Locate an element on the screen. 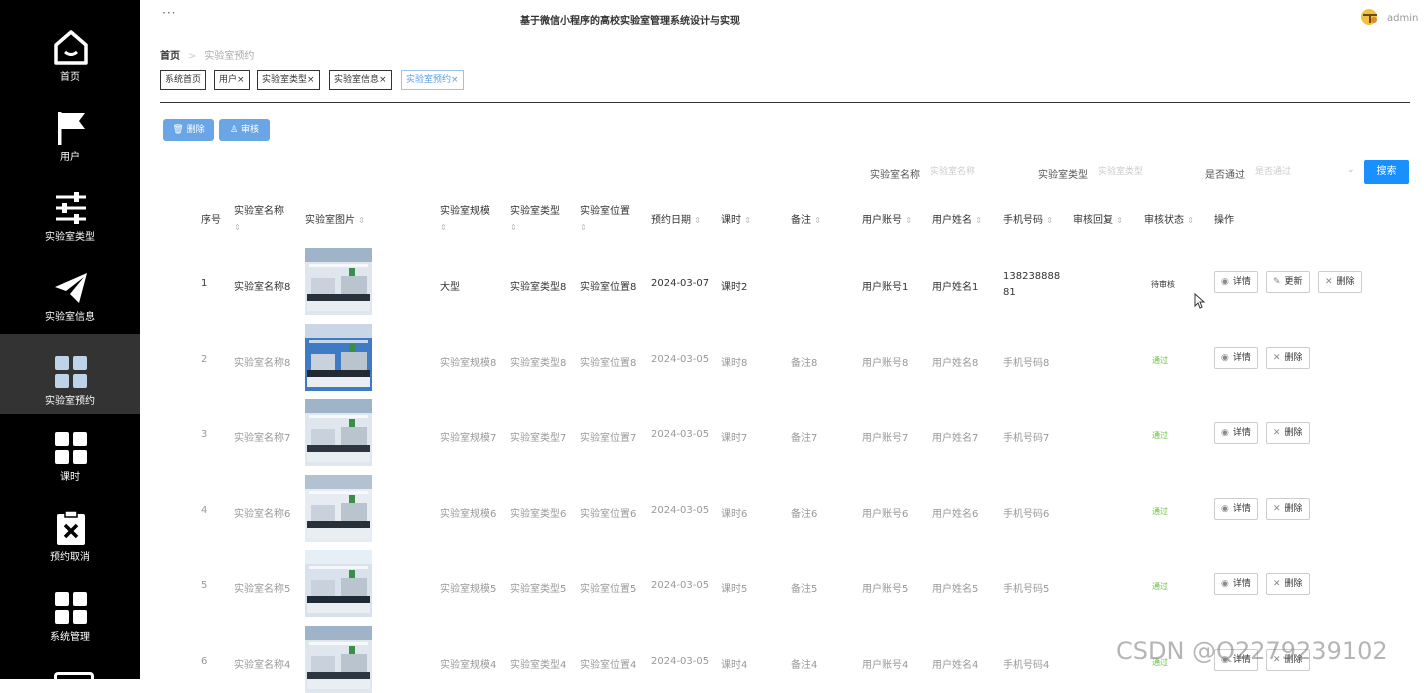 This screenshot has width=1424, height=693. sidebar-item-lab-types: 实验室类型 is located at coordinates (70, 210).